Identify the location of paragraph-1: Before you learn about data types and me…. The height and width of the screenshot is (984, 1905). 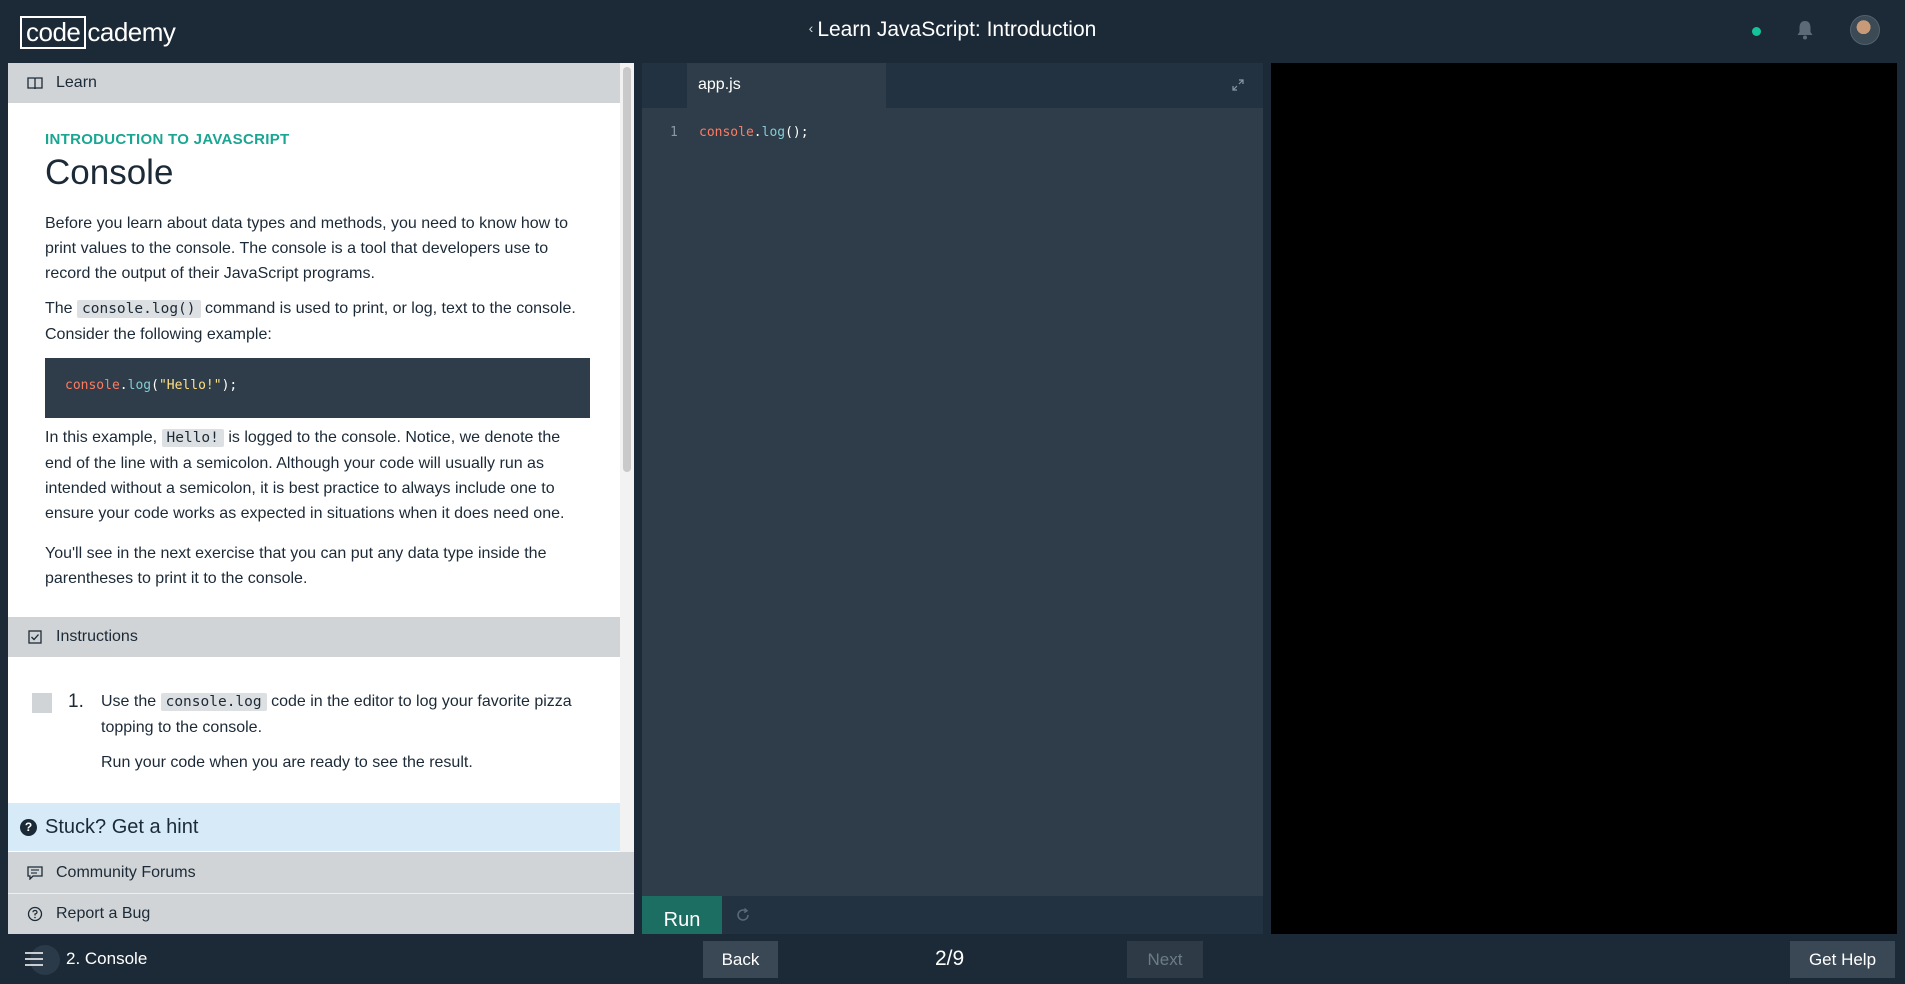
(307, 248).